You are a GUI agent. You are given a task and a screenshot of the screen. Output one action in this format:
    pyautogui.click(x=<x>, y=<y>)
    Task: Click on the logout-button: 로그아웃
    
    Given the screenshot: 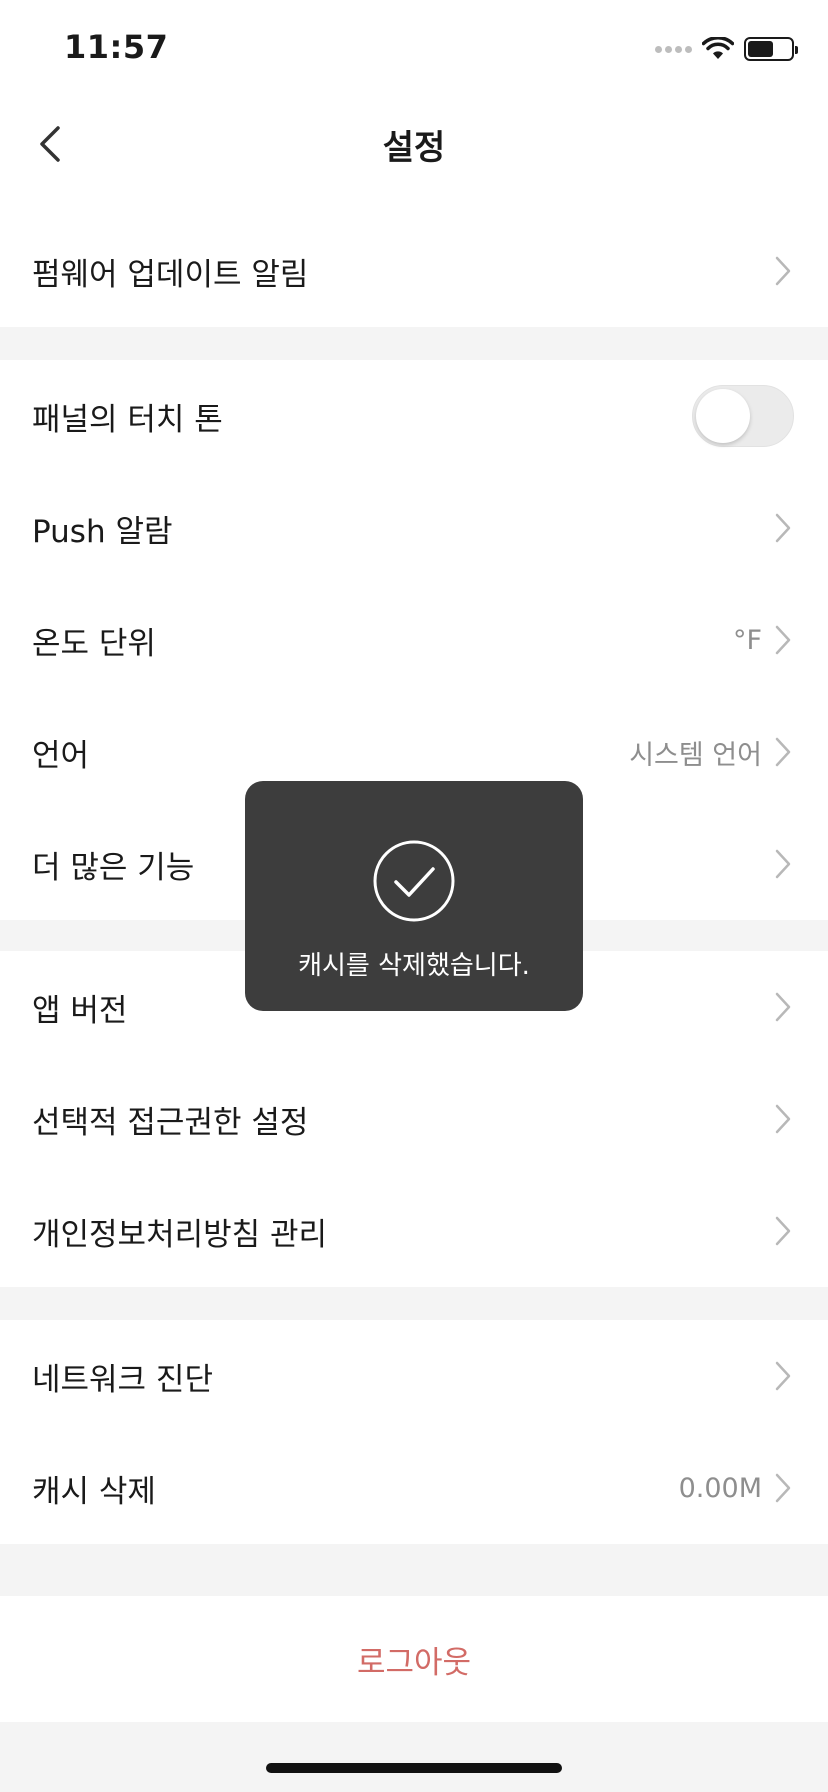 What is the action you would take?
    pyautogui.click(x=414, y=1659)
    